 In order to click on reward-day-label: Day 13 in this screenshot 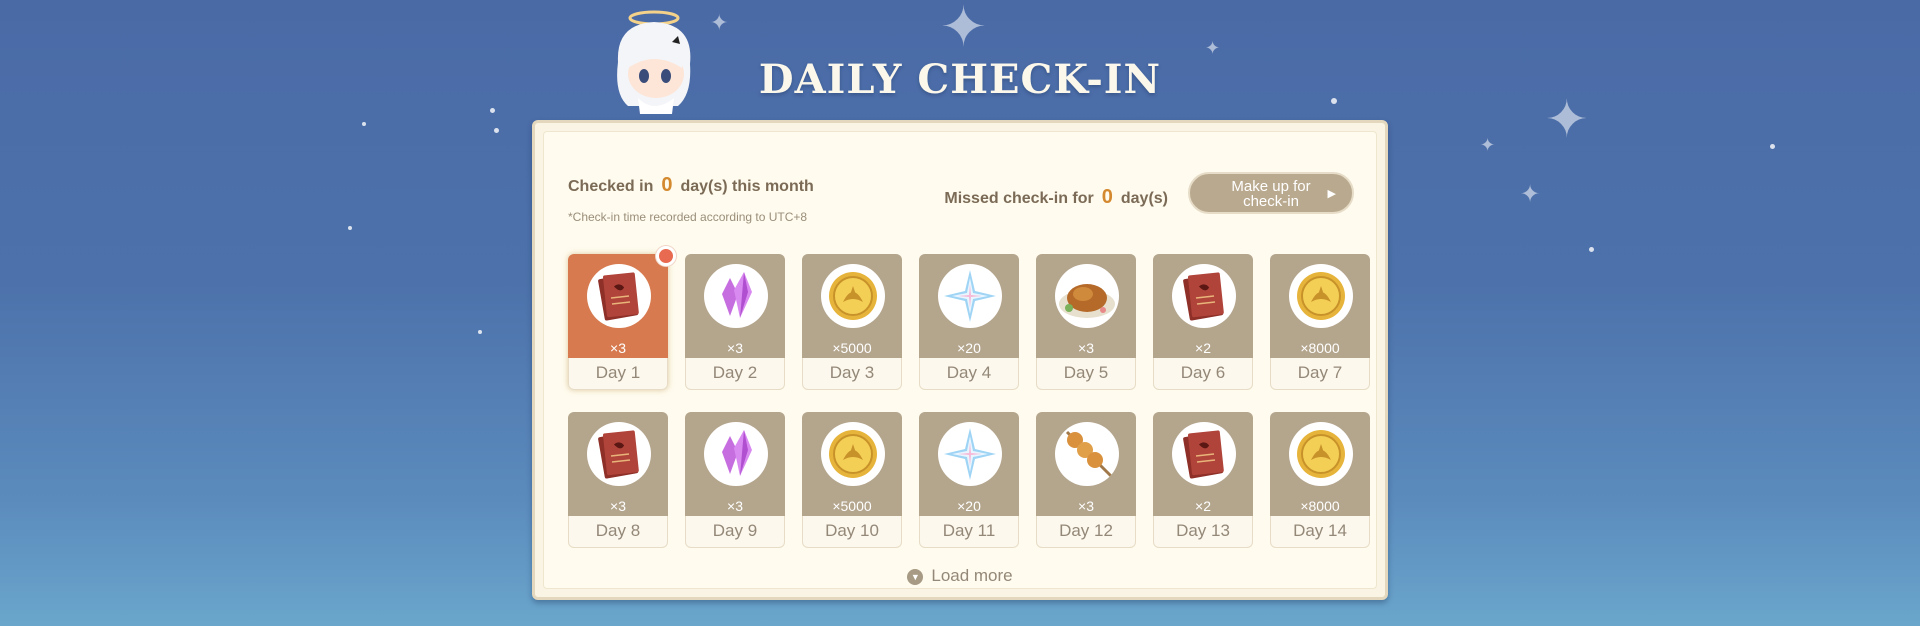, I will do `click(1203, 532)`.